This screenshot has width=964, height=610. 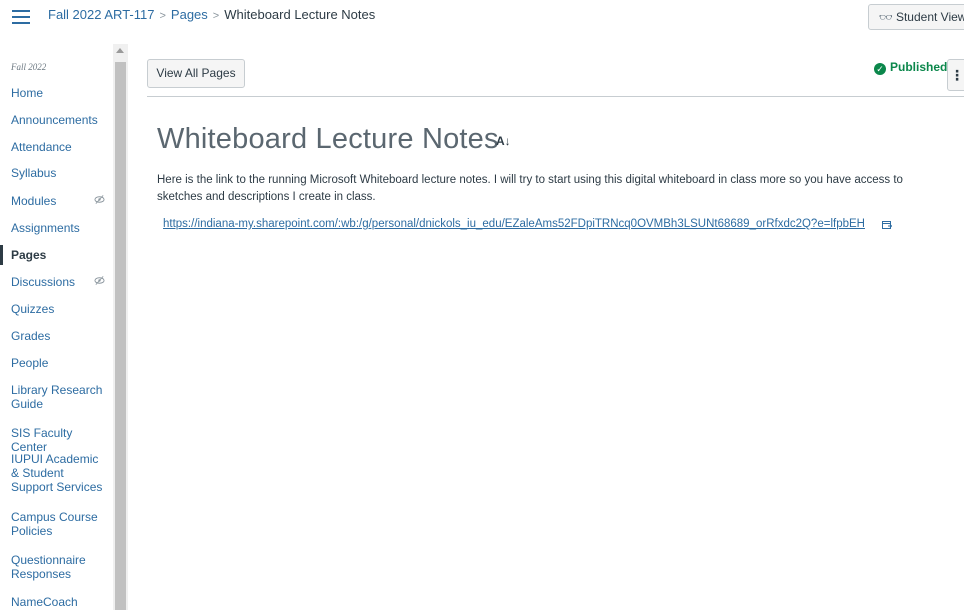 I want to click on sidebar-item-home: Home, so click(x=56, y=93).